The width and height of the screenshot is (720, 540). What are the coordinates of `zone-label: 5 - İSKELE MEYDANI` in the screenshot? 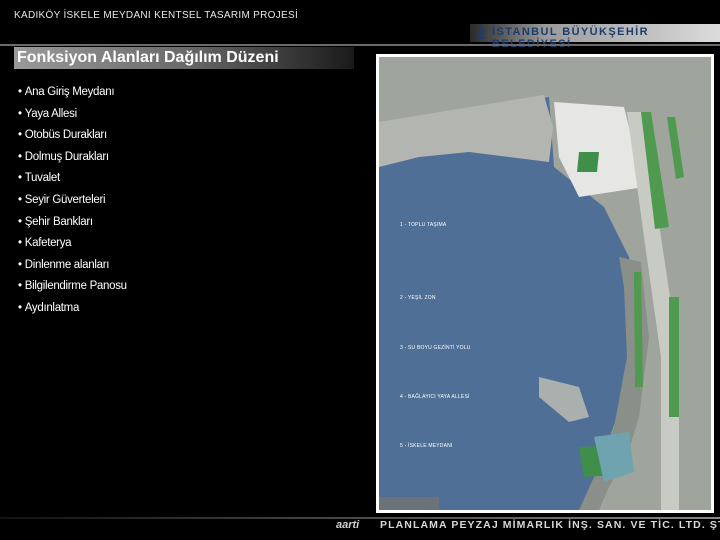 It's located at (426, 446).